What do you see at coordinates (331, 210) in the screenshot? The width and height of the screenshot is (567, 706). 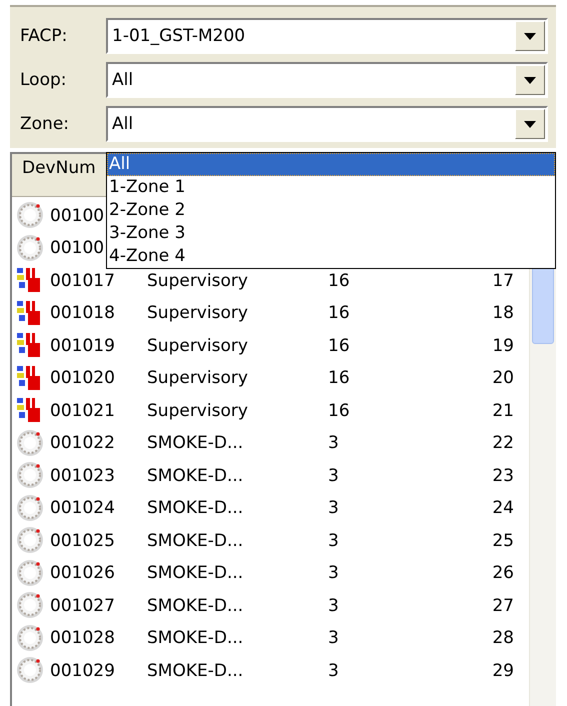 I see `dropdown-option: 2-Zone 2` at bounding box center [331, 210].